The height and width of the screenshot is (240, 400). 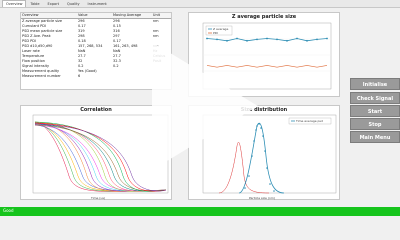 I want to click on legend-item-pdi: PDI, so click(x=215, y=33).